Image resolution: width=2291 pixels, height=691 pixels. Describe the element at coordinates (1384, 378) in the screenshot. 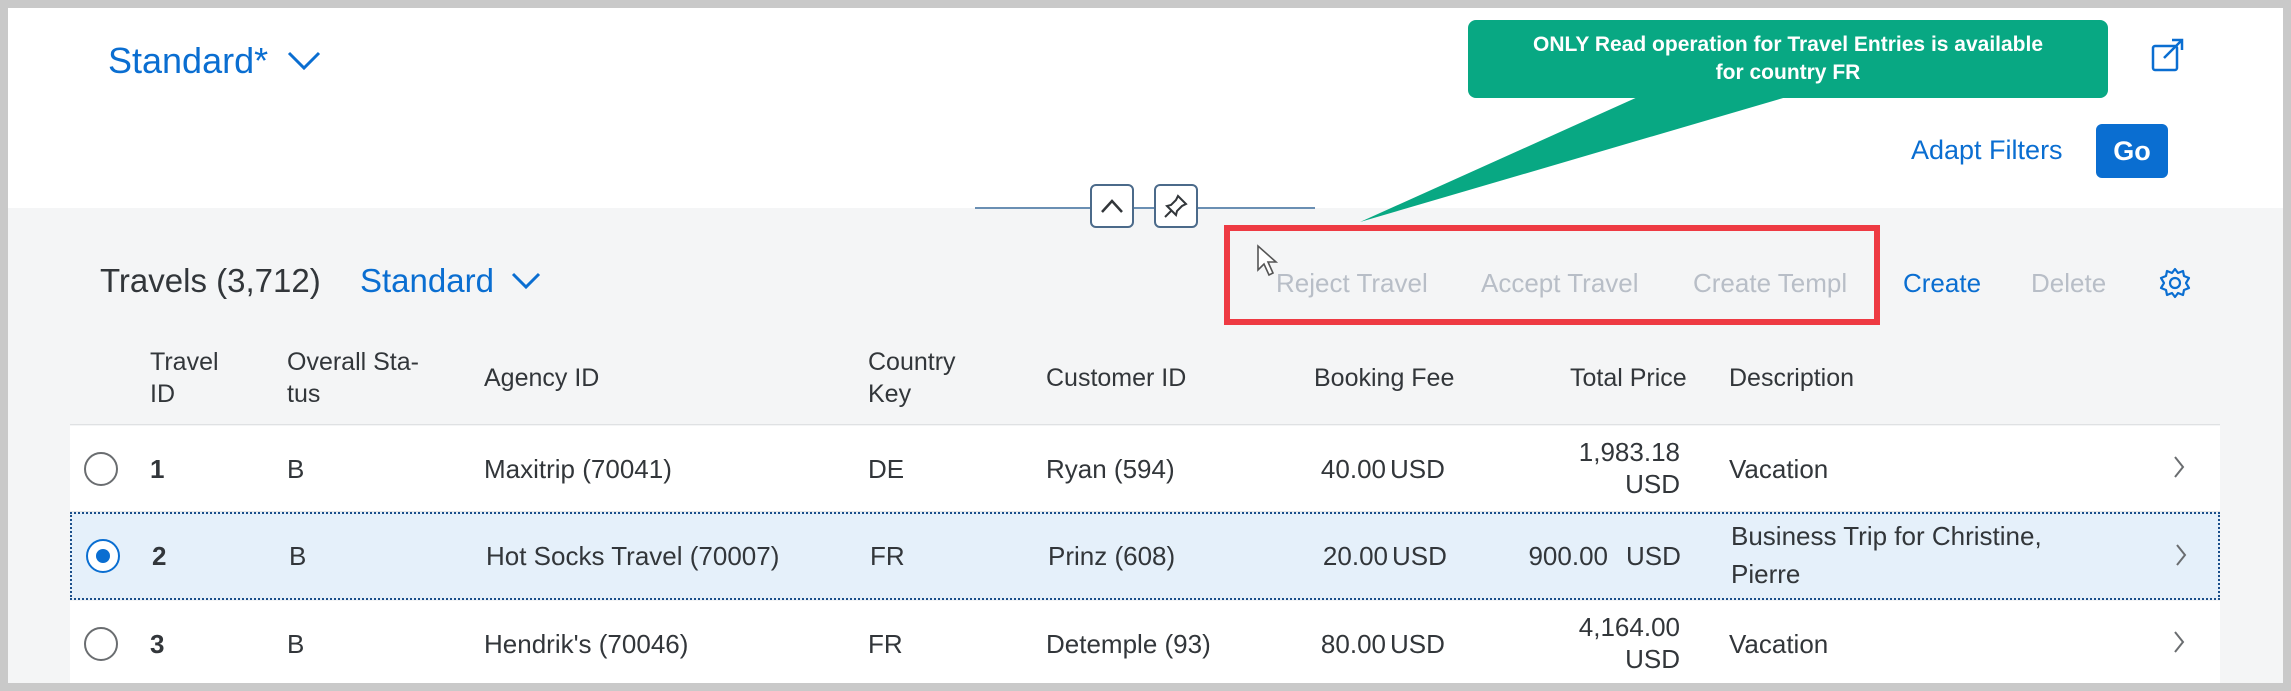

I see `column-header-booking-fee: Booking Fee` at that location.